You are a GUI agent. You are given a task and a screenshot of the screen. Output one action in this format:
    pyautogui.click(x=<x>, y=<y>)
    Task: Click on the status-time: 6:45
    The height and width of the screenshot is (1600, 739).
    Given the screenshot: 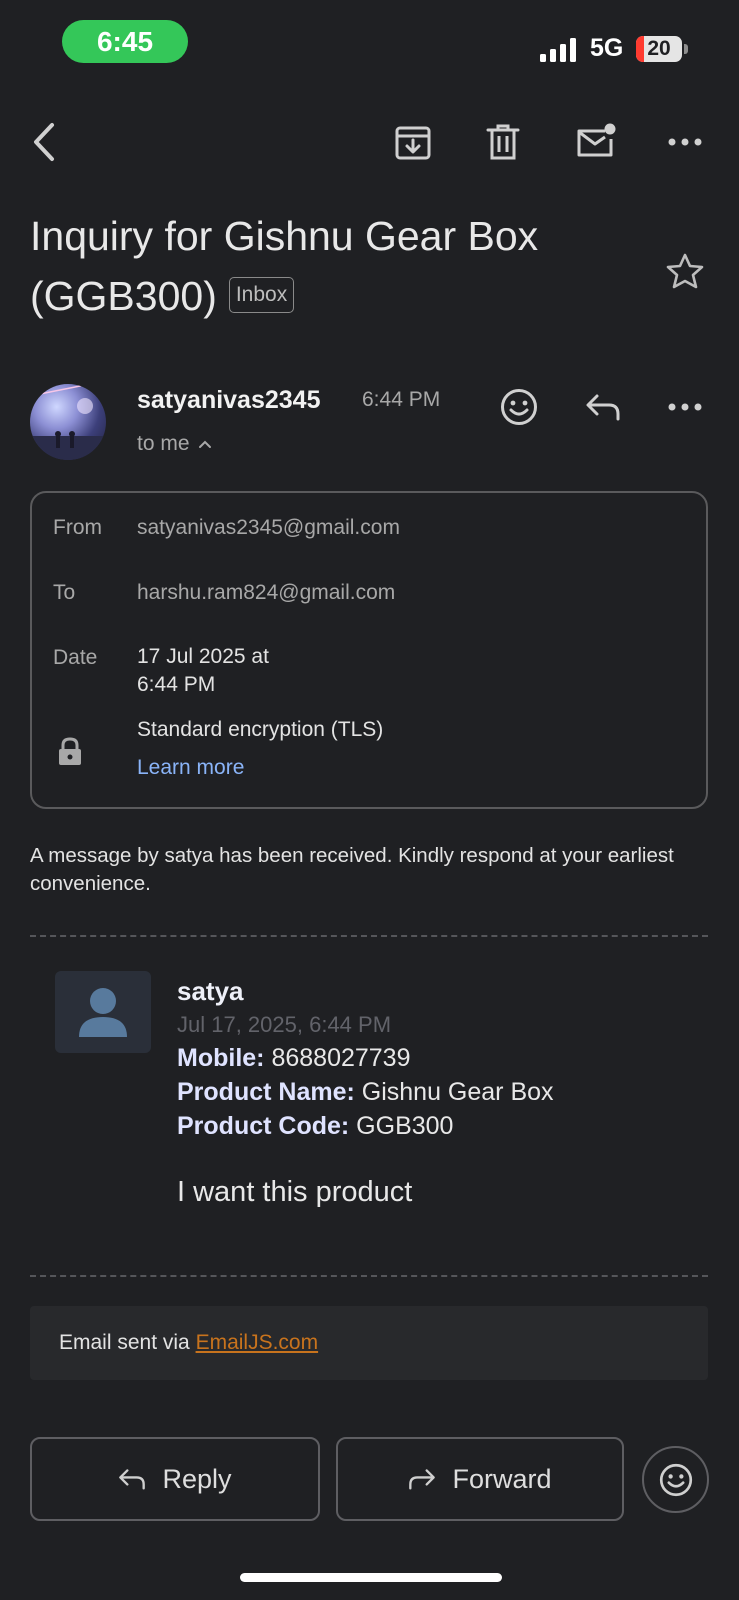 What is the action you would take?
    pyautogui.click(x=125, y=41)
    